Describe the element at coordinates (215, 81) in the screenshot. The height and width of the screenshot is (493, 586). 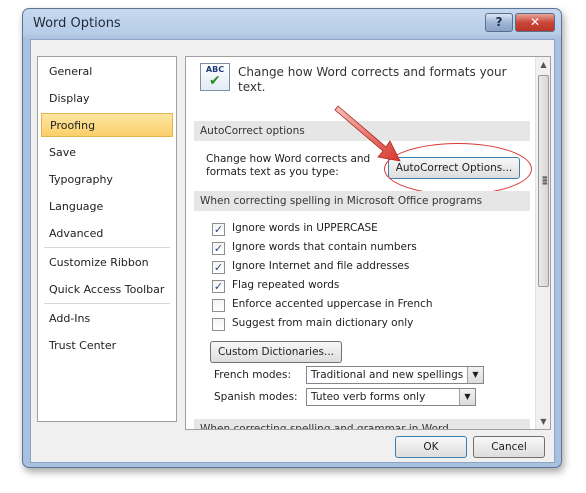
I see `checkmark-icon: ✔` at that location.